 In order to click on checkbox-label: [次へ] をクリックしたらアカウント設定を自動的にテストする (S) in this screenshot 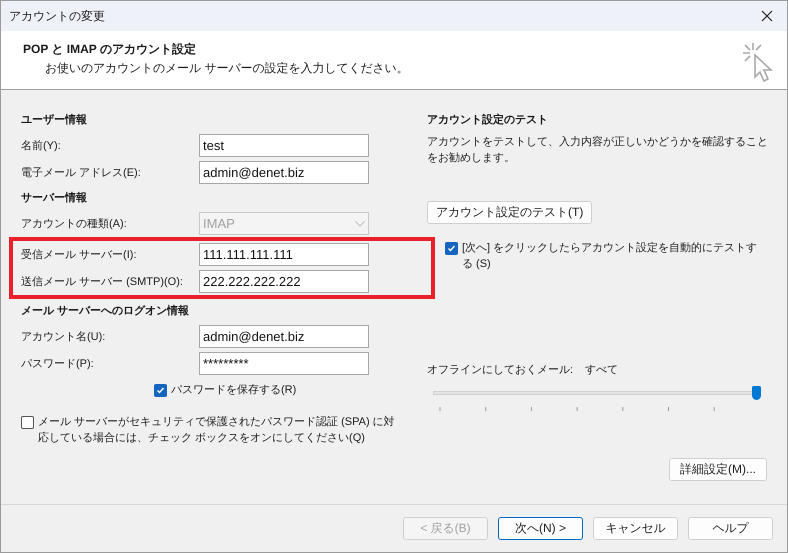, I will do `click(614, 256)`.